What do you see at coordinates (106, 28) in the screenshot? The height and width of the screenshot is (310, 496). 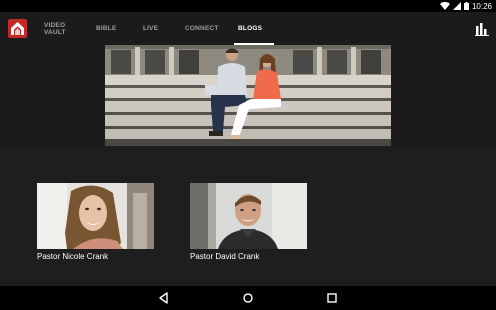 I see `tab-label: BIBLE` at bounding box center [106, 28].